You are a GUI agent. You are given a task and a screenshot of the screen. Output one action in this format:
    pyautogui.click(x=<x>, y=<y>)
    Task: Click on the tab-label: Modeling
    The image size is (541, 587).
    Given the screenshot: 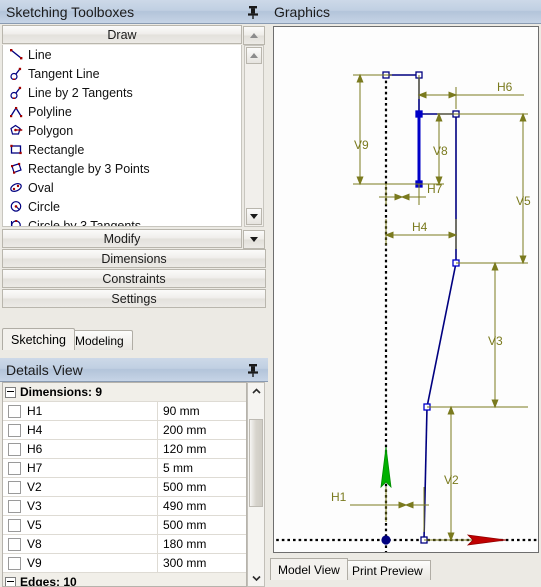 What is the action you would take?
    pyautogui.click(x=99, y=340)
    